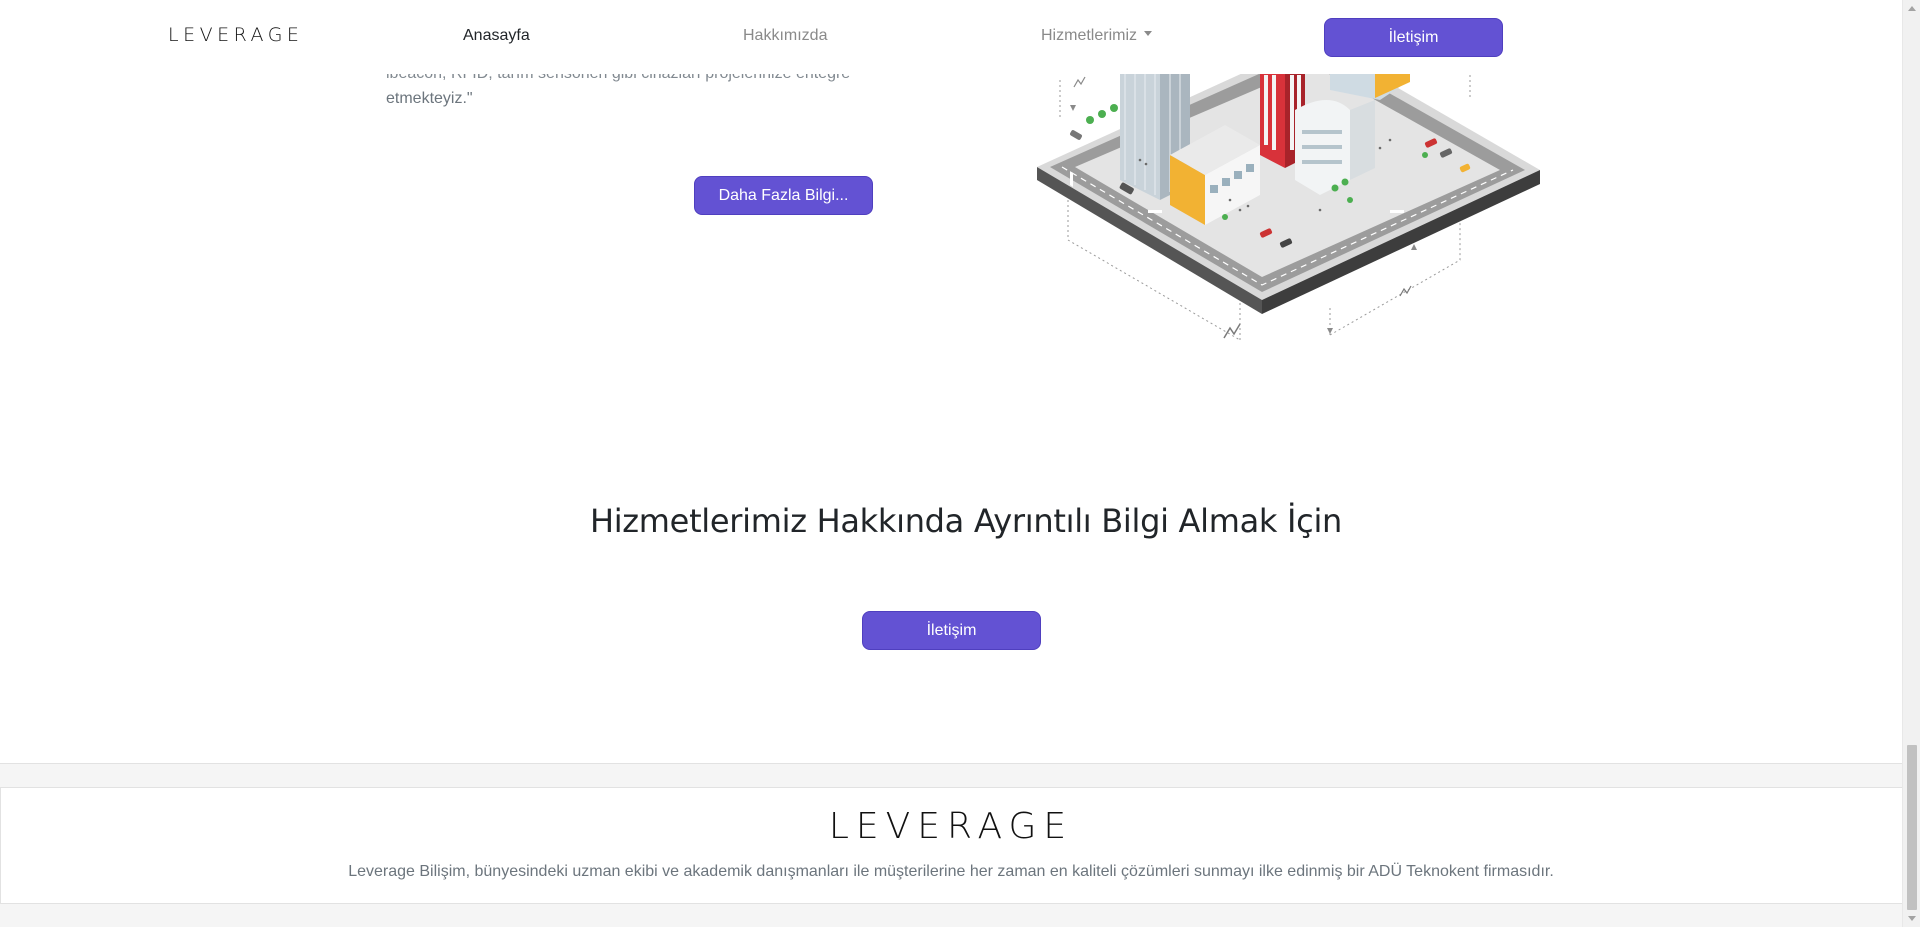 Image resolution: width=1920 pixels, height=927 pixels. Describe the element at coordinates (429, 98) in the screenshot. I see `intro-text-line2: etmekteyiz."` at that location.